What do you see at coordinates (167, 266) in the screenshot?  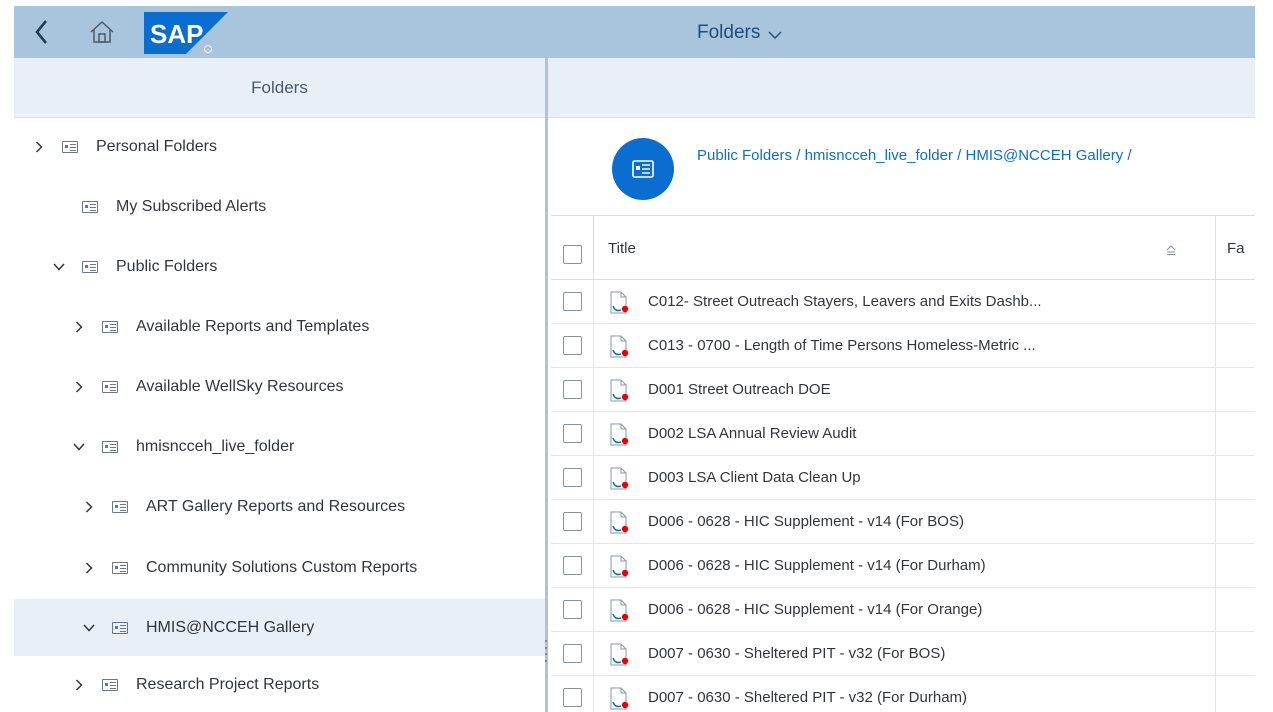 I see `tree-item-label: Public Folders` at bounding box center [167, 266].